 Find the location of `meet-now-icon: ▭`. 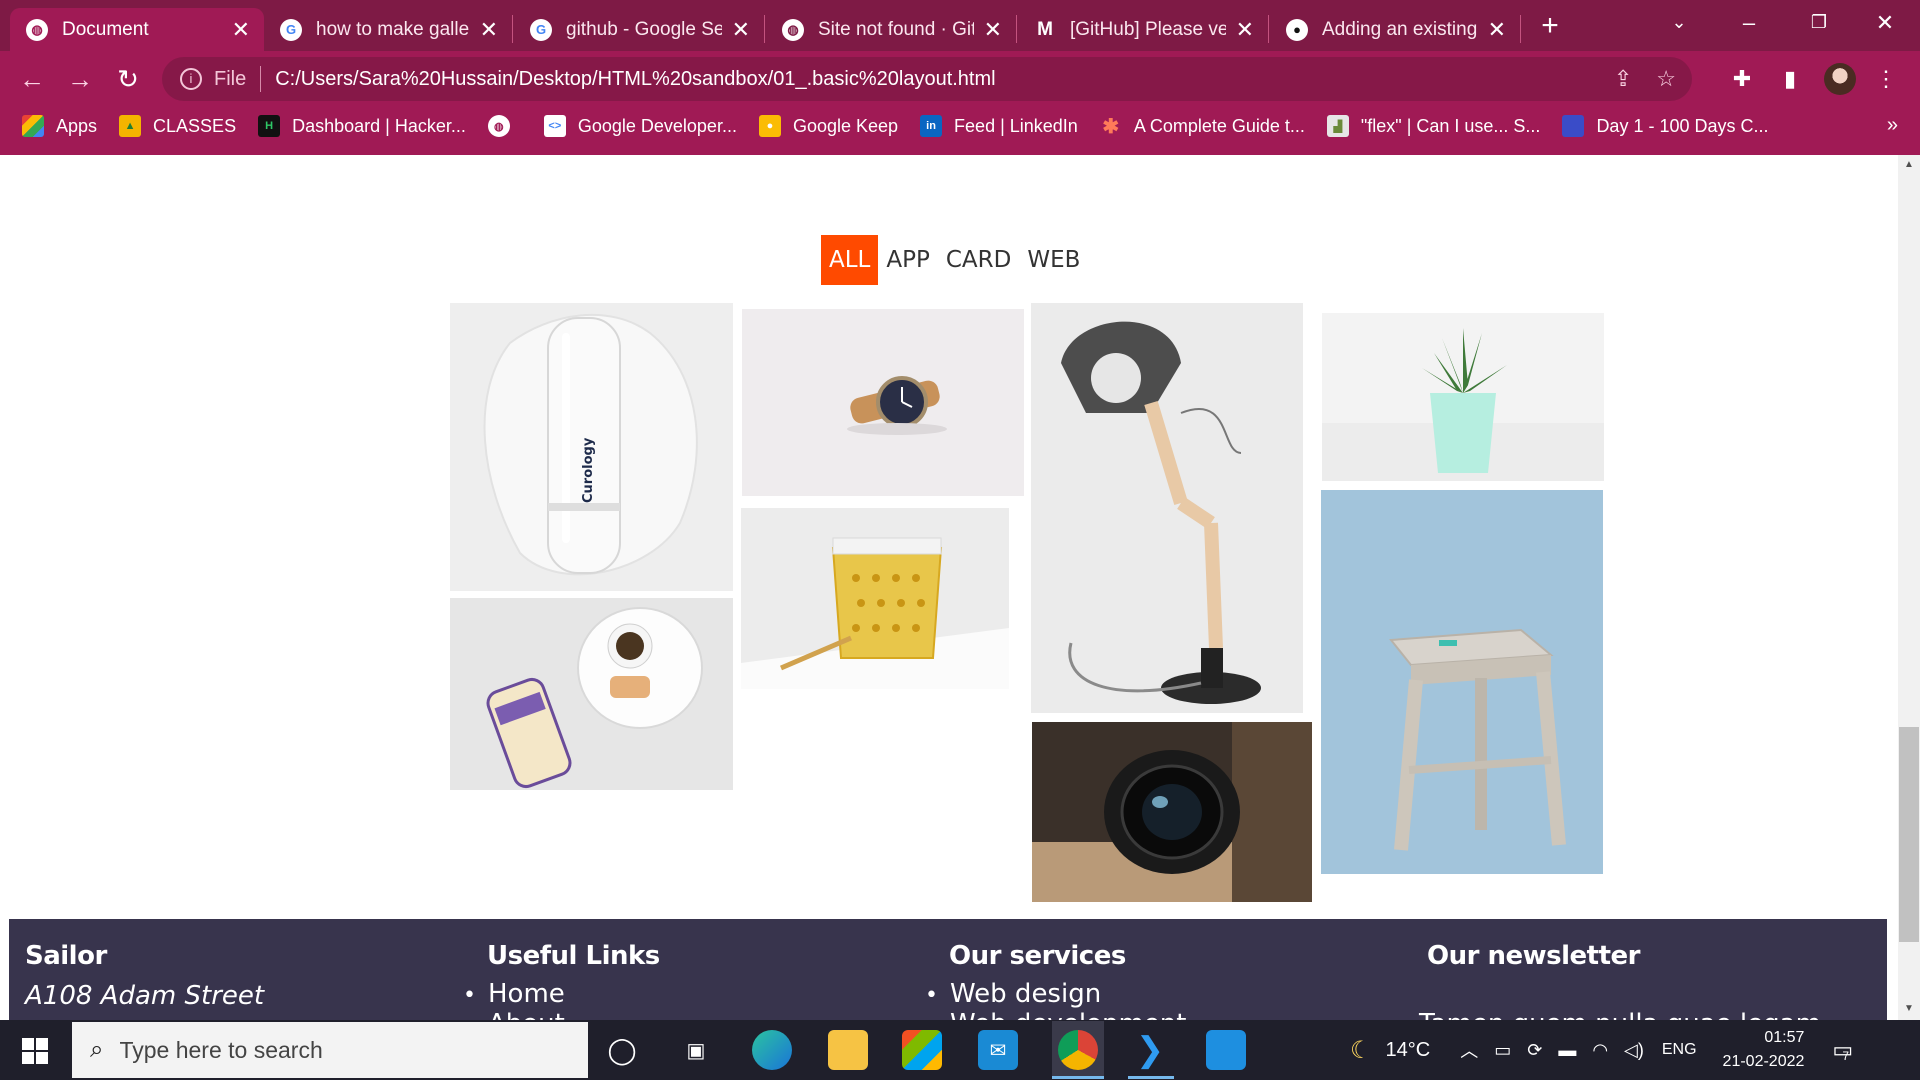

meet-now-icon: ▭ is located at coordinates (1502, 1050).